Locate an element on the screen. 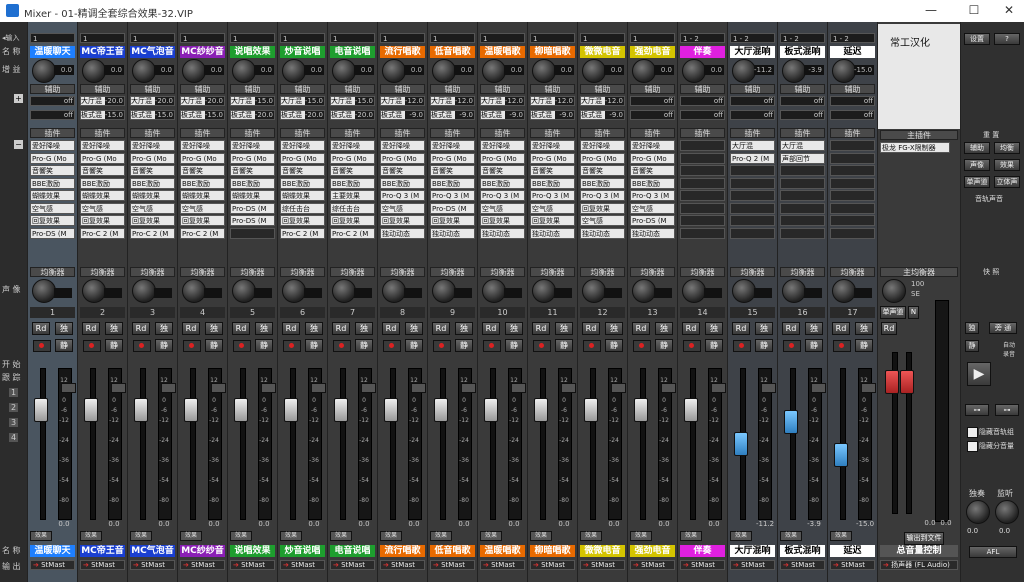  plugin-slot-7: Pro-DS (M is located at coordinates (252, 220).